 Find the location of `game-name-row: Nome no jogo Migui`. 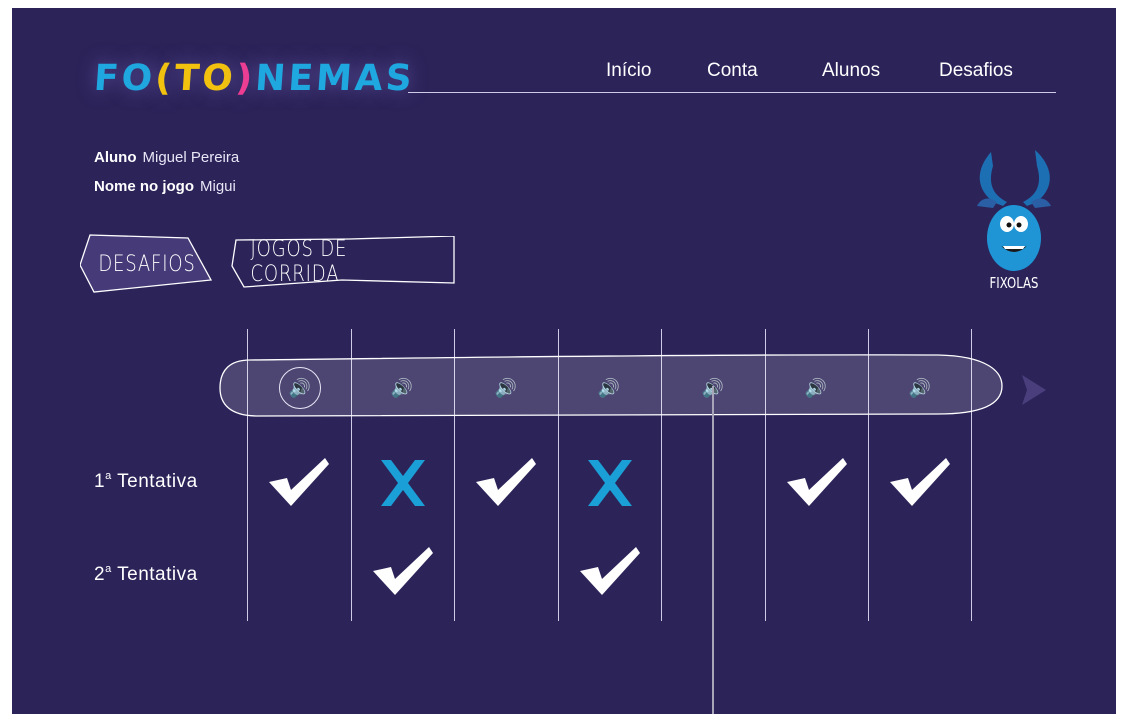

game-name-row: Nome no jogo Migui is located at coordinates (165, 186).